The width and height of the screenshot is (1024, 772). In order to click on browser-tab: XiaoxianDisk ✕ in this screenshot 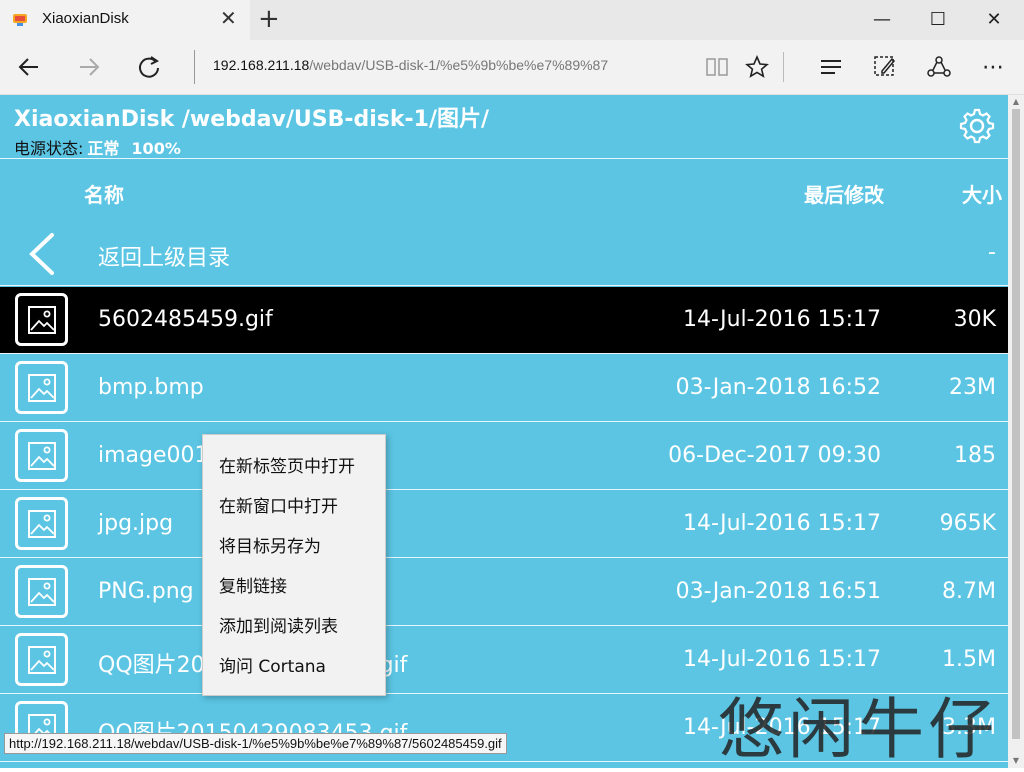, I will do `click(125, 20)`.